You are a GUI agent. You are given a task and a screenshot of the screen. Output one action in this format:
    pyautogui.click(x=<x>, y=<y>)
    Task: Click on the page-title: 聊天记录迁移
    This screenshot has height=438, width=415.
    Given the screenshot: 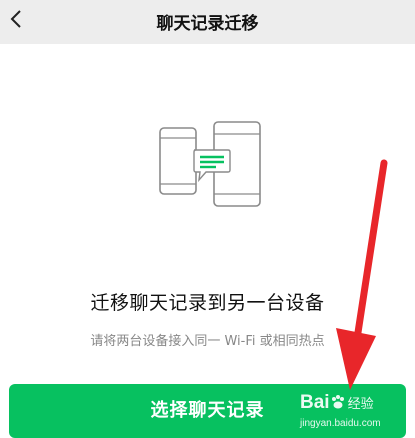 What is the action you would take?
    pyautogui.click(x=207, y=24)
    